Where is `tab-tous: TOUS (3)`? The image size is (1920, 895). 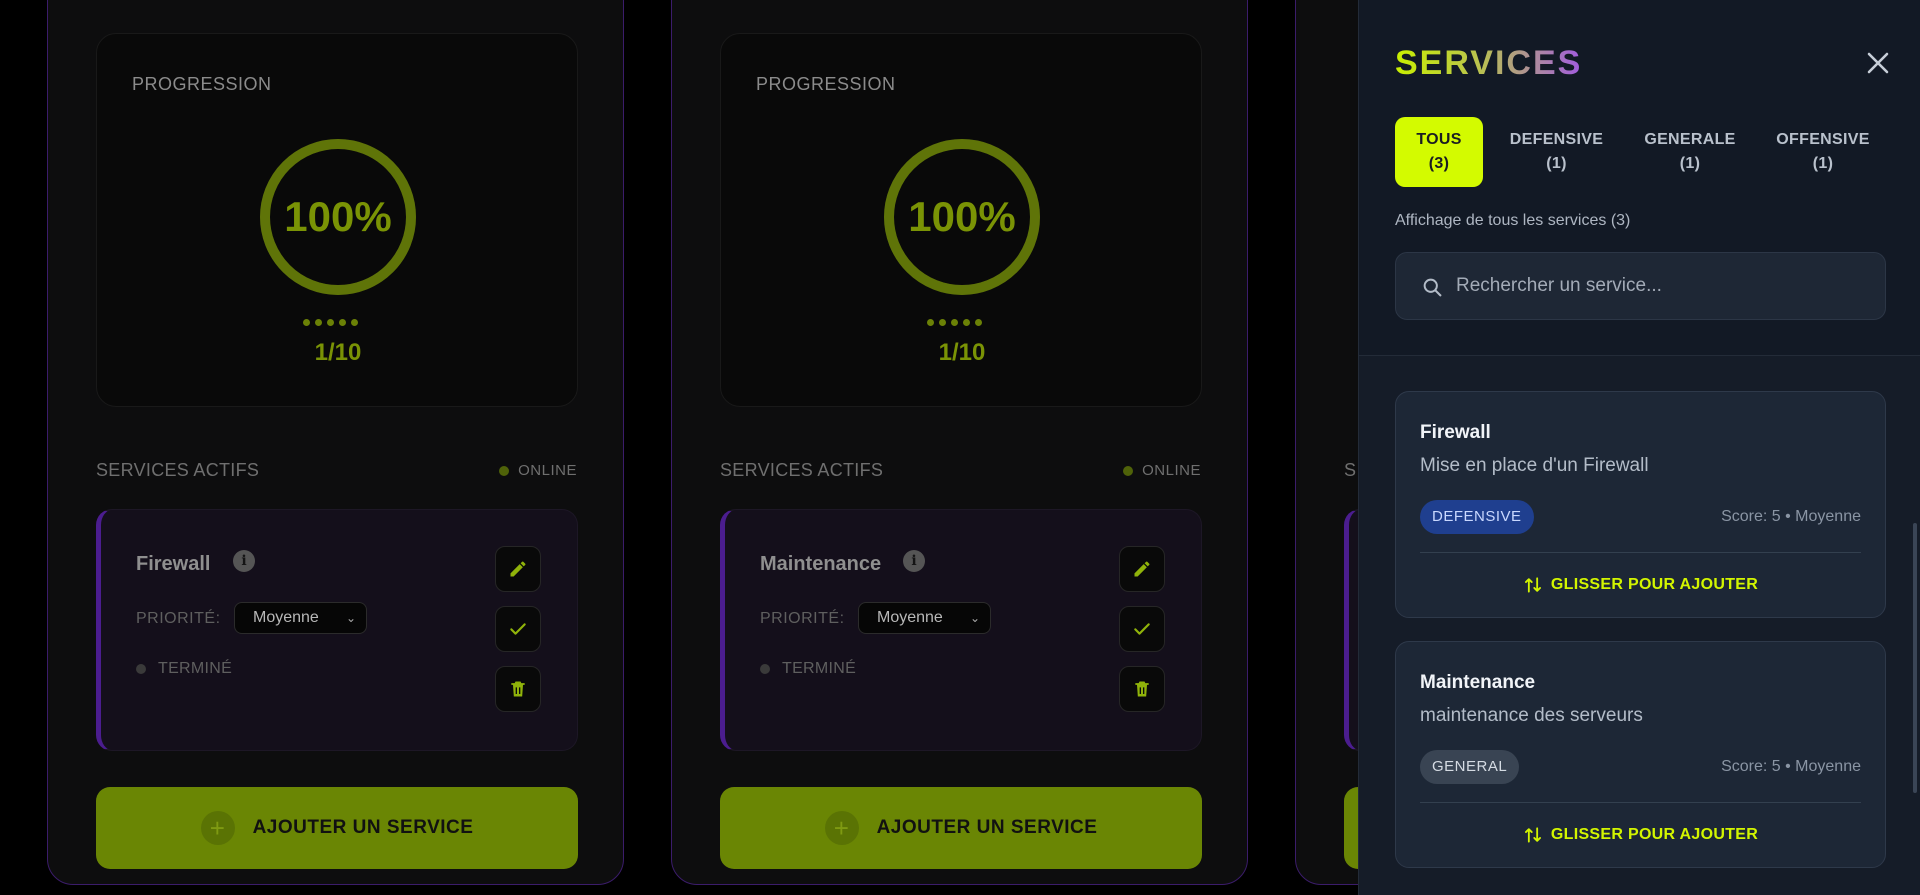 tab-tous: TOUS (3) is located at coordinates (1439, 152).